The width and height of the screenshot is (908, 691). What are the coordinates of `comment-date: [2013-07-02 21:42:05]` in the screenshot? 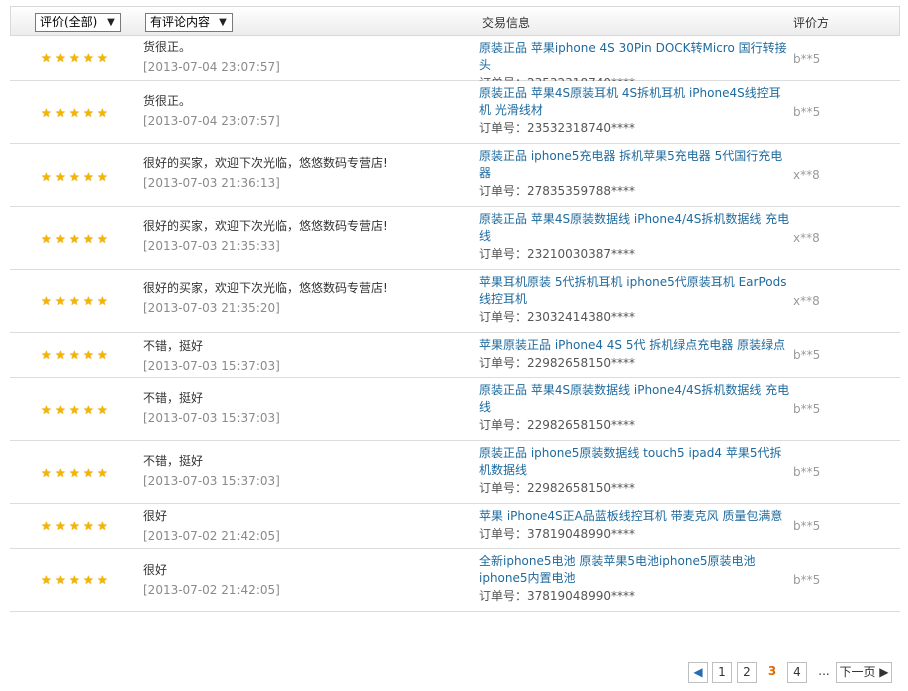 It's located at (211, 536).